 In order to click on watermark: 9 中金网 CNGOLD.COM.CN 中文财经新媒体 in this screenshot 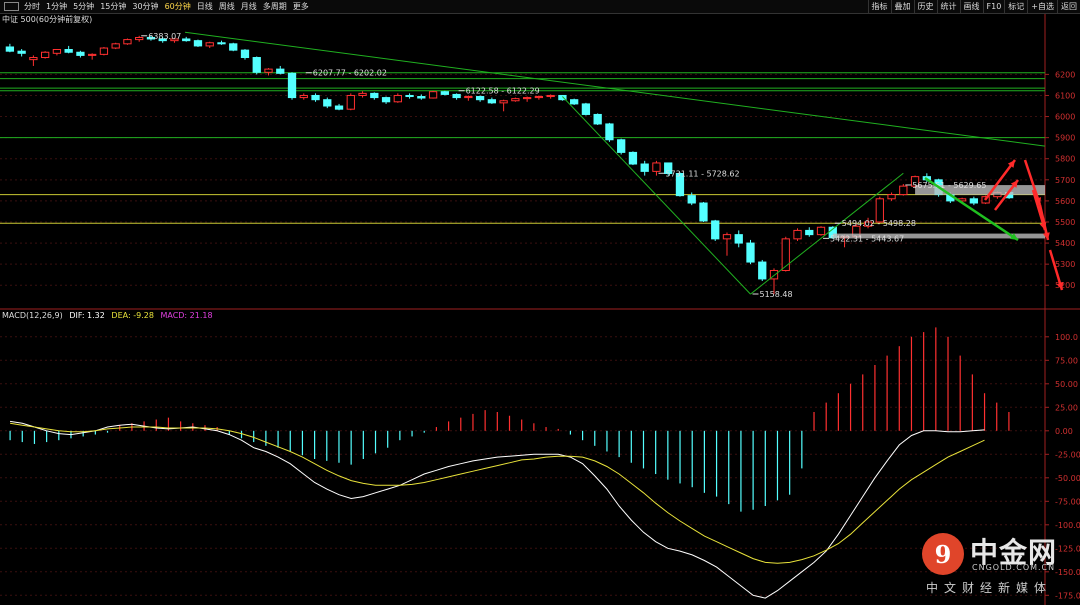, I will do `click(997, 566)`.